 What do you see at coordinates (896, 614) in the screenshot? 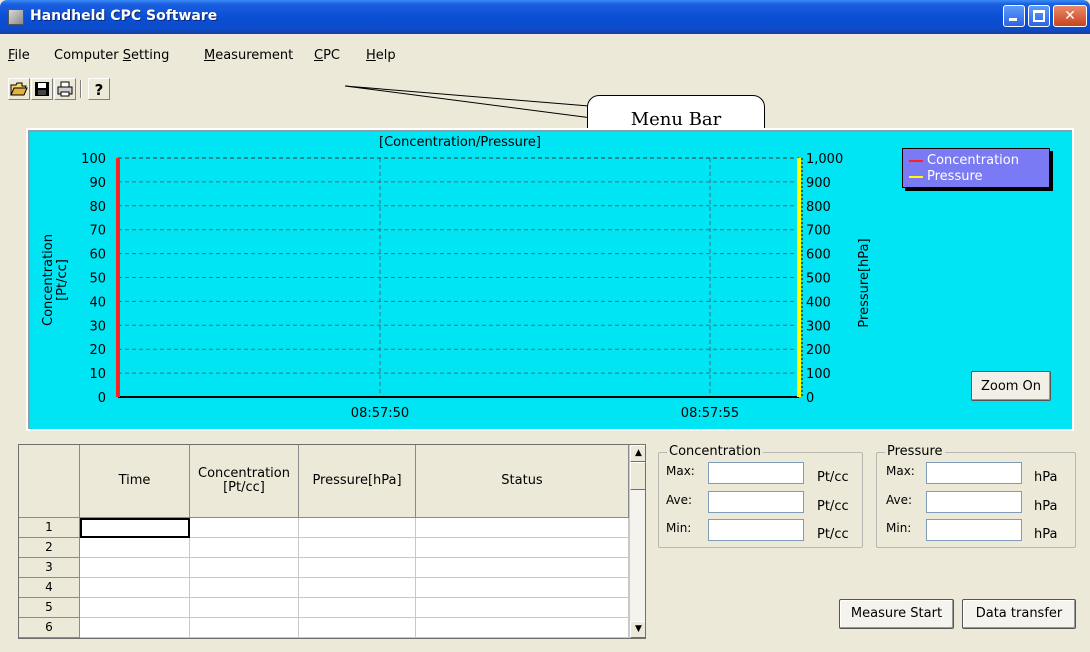
I see `measure-start-button: Measure Start` at bounding box center [896, 614].